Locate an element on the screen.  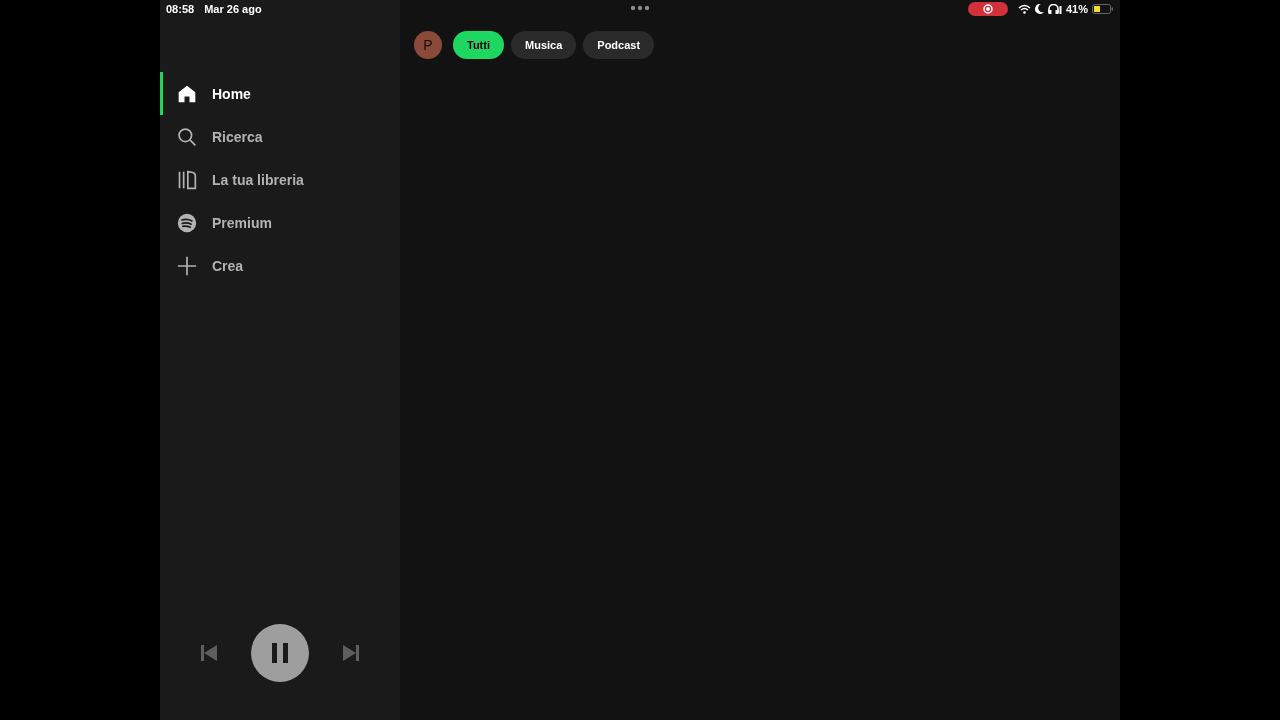
status-time: 08:58 is located at coordinates (180, 8).